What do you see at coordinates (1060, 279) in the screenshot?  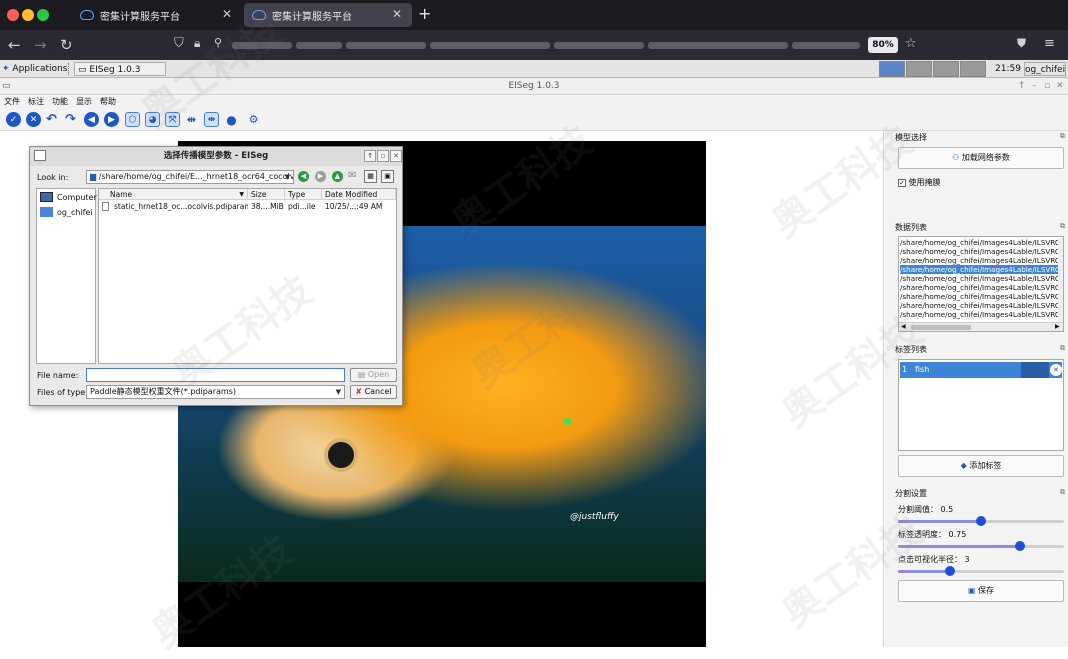 I see `vertical-scrollbar` at bounding box center [1060, 279].